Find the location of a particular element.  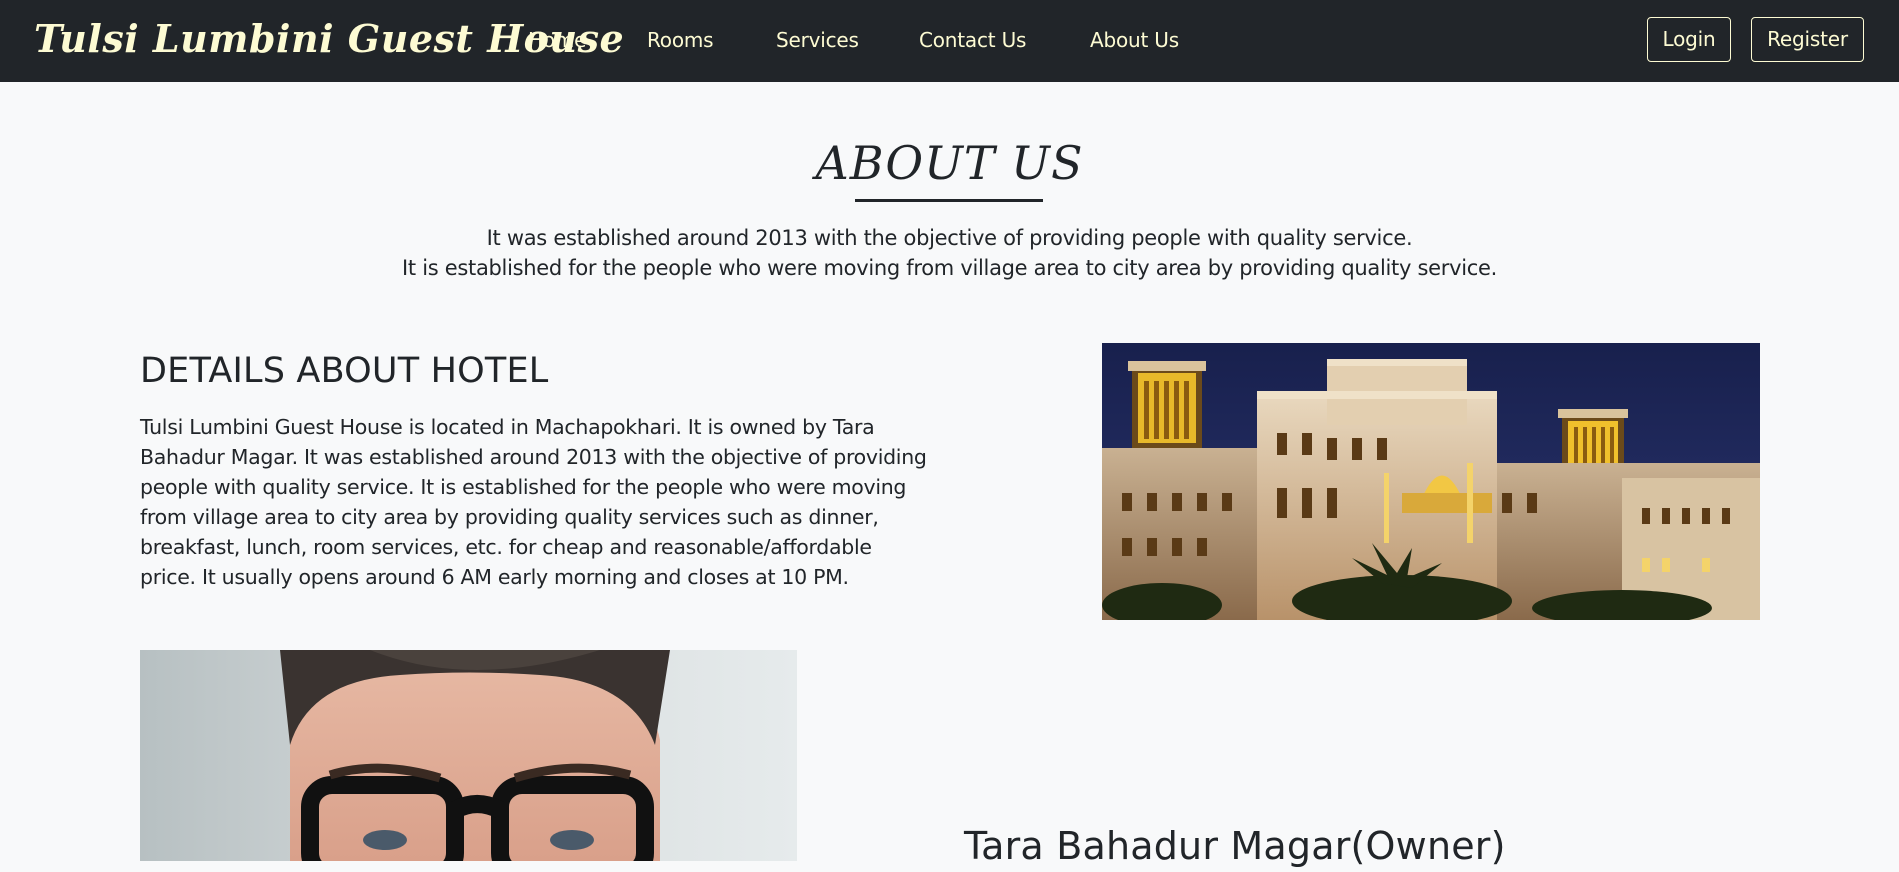

nav-link-about-us: About Us is located at coordinates (1134, 40).